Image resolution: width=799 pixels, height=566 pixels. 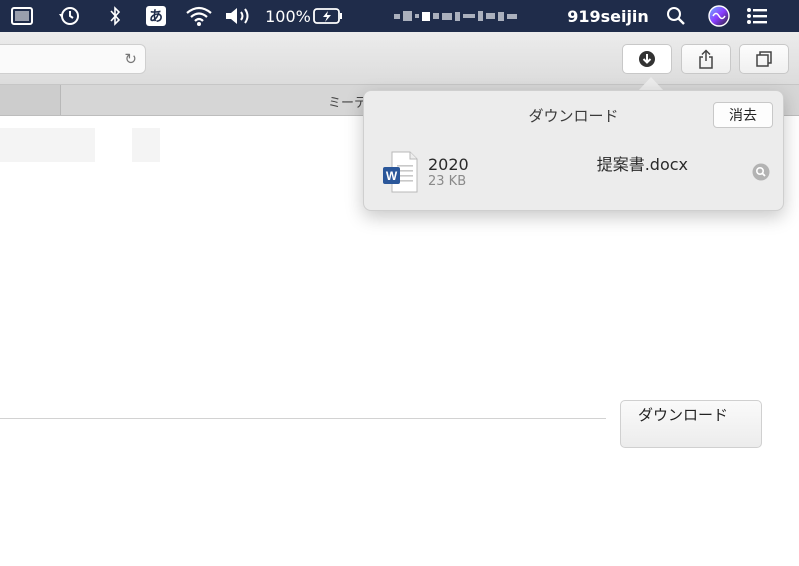 I want to click on address-bar: ↻, so click(x=73, y=59).